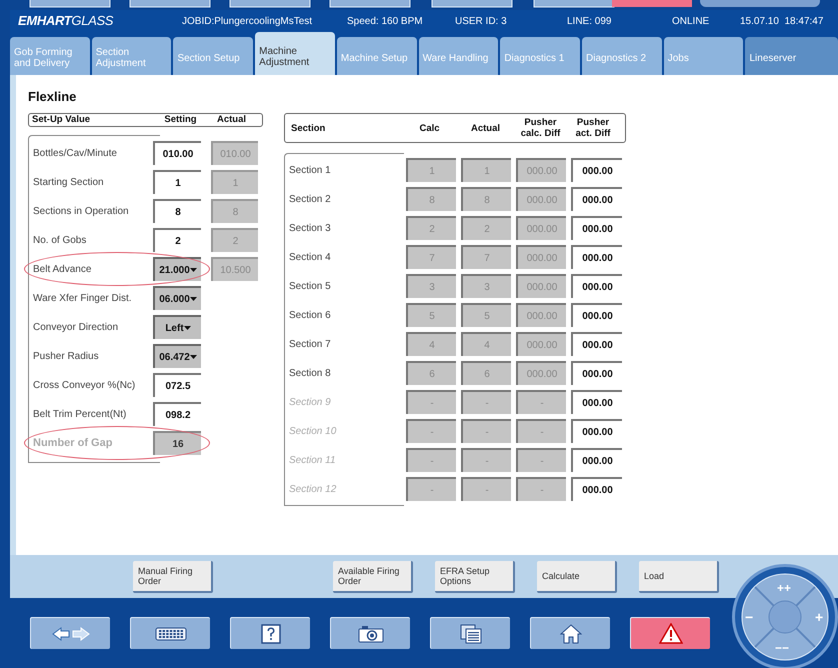 The image size is (838, 668). What do you see at coordinates (177, 153) in the screenshot?
I see `input-field: 010.00` at bounding box center [177, 153].